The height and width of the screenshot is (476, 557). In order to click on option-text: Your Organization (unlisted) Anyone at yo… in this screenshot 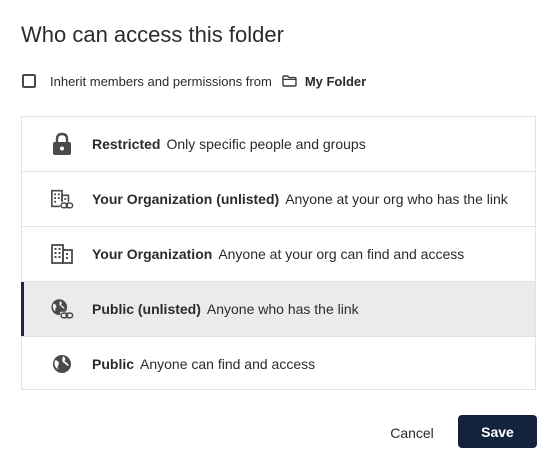, I will do `click(300, 199)`.